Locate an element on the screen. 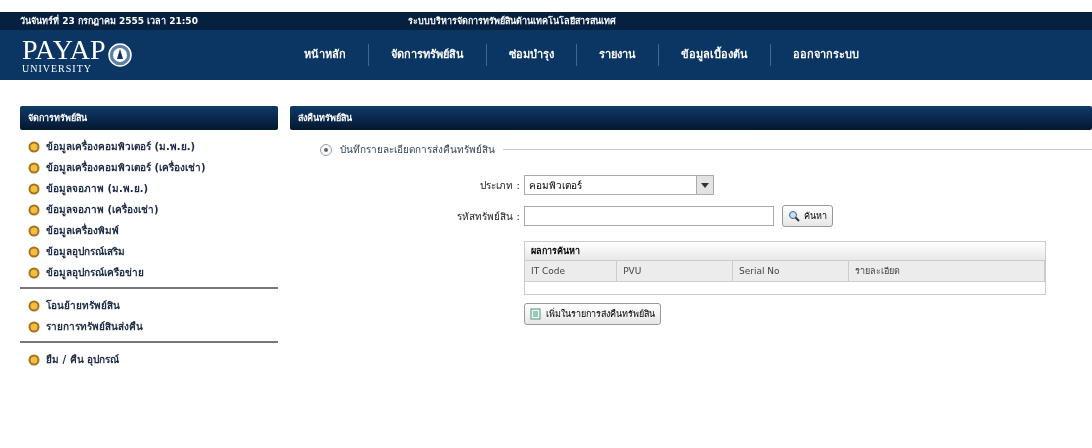  search-button: ค้นหา is located at coordinates (807, 216).